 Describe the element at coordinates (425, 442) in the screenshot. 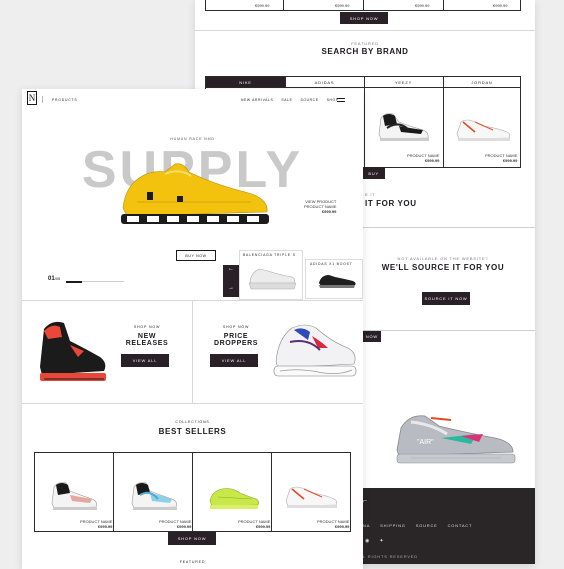

I see `svg-text: "AIR"` at that location.